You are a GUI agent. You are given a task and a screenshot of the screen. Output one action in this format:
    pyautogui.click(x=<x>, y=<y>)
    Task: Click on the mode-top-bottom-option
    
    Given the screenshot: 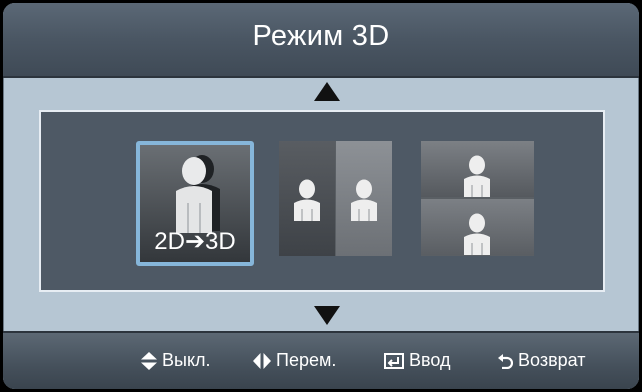 What is the action you would take?
    pyautogui.click(x=477, y=198)
    